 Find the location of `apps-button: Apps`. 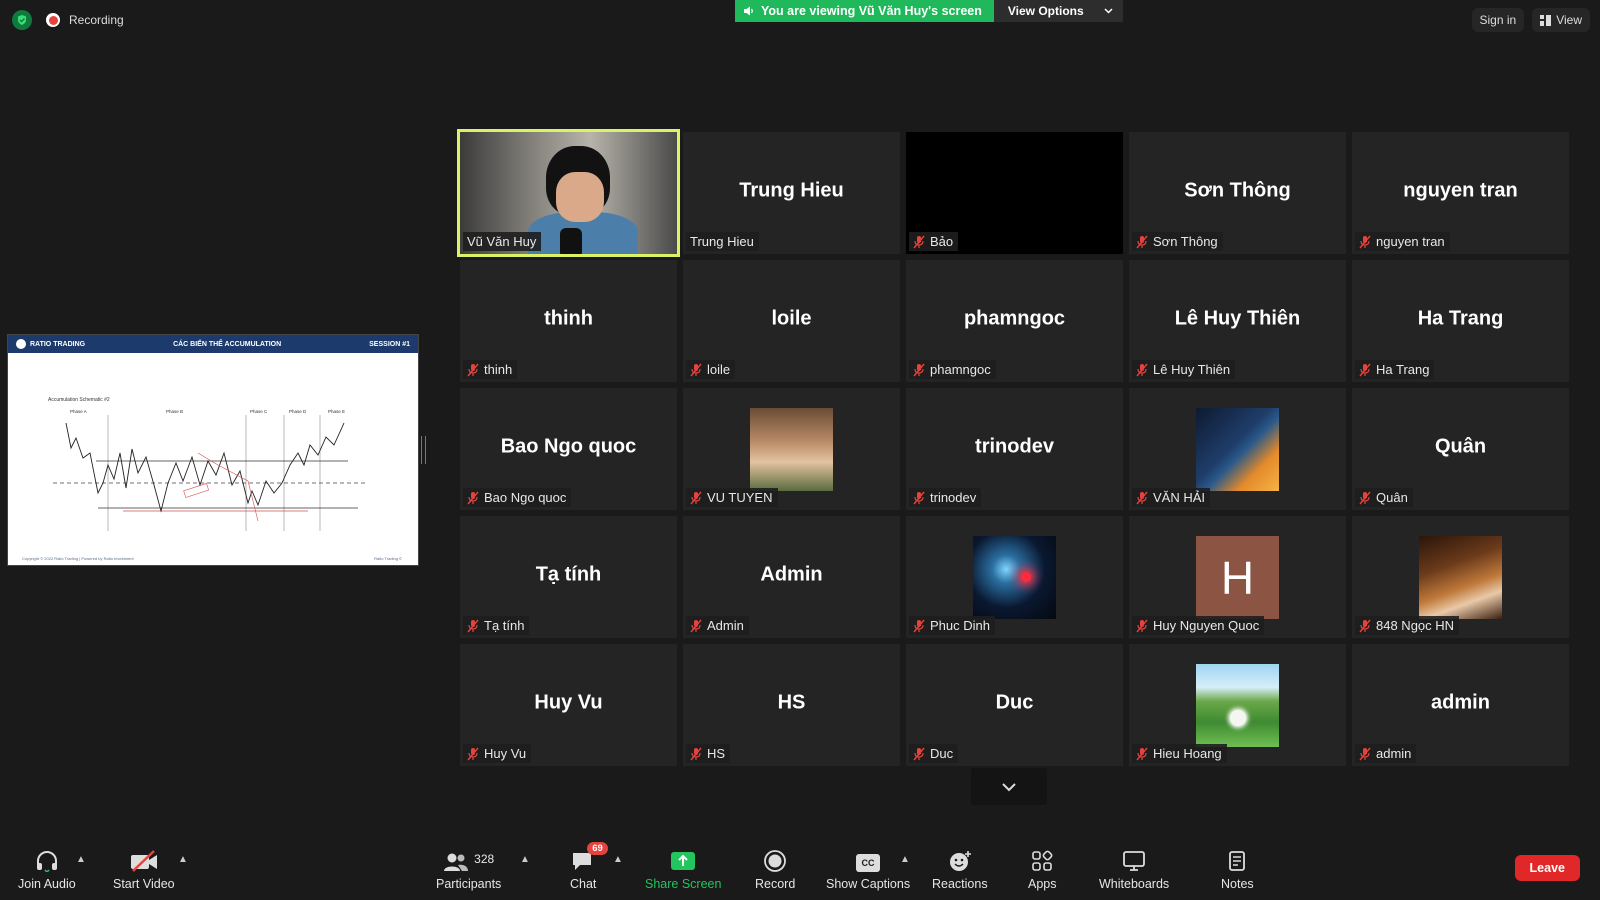

apps-button: Apps is located at coordinates (1042, 868).